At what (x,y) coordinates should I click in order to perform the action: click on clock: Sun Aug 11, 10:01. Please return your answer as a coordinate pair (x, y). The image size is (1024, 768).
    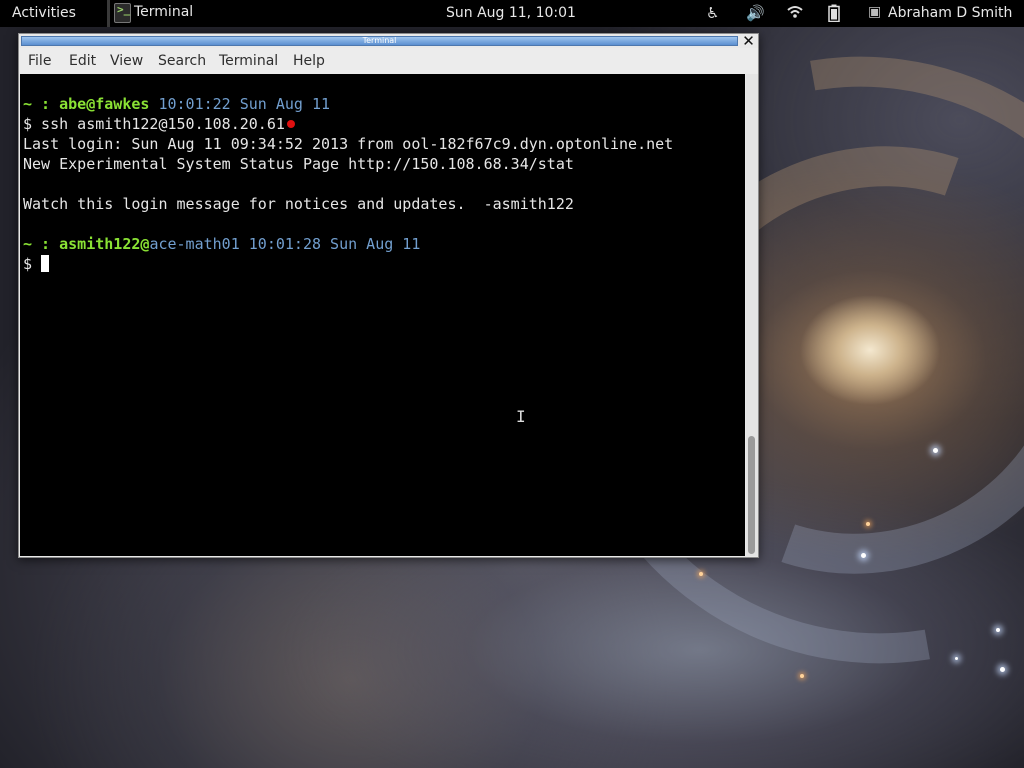
    Looking at the image, I should click on (511, 13).